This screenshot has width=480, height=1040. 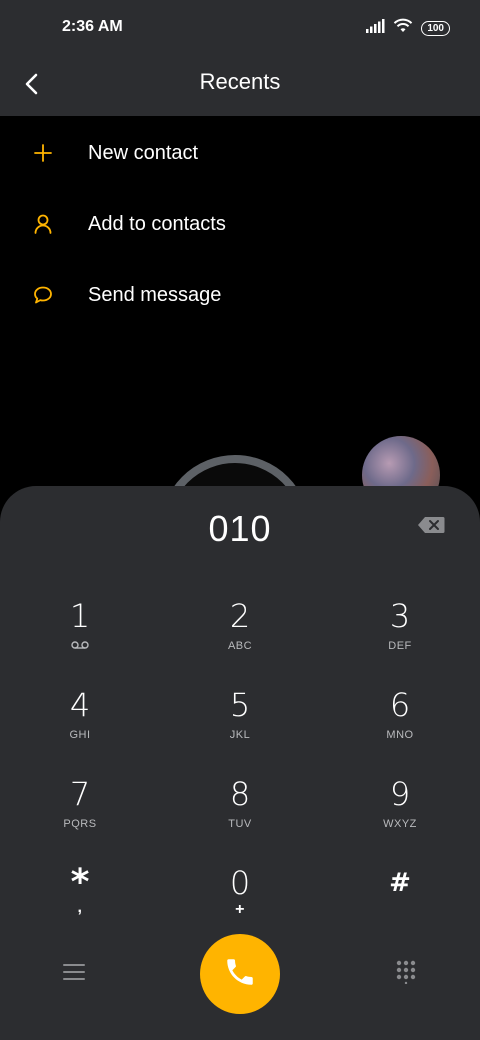 What do you see at coordinates (403, 28) in the screenshot?
I see `wifi-icon` at bounding box center [403, 28].